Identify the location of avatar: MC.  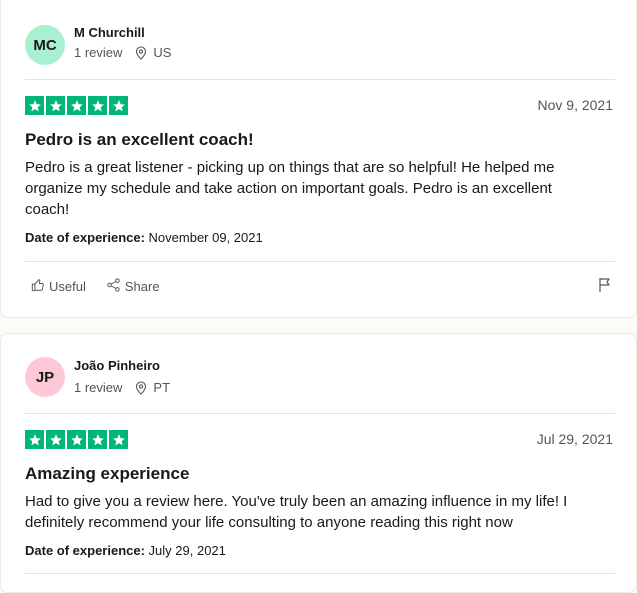
(45, 45).